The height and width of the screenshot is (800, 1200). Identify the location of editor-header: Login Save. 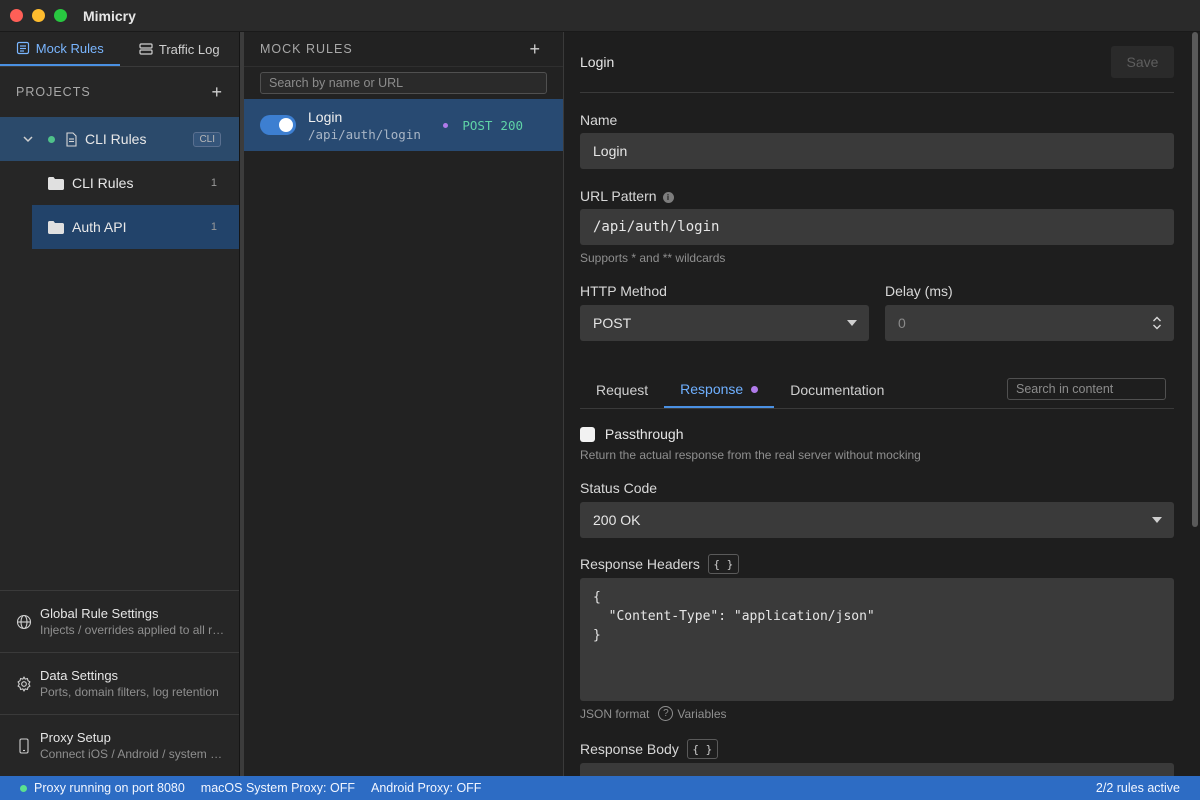
(877, 62).